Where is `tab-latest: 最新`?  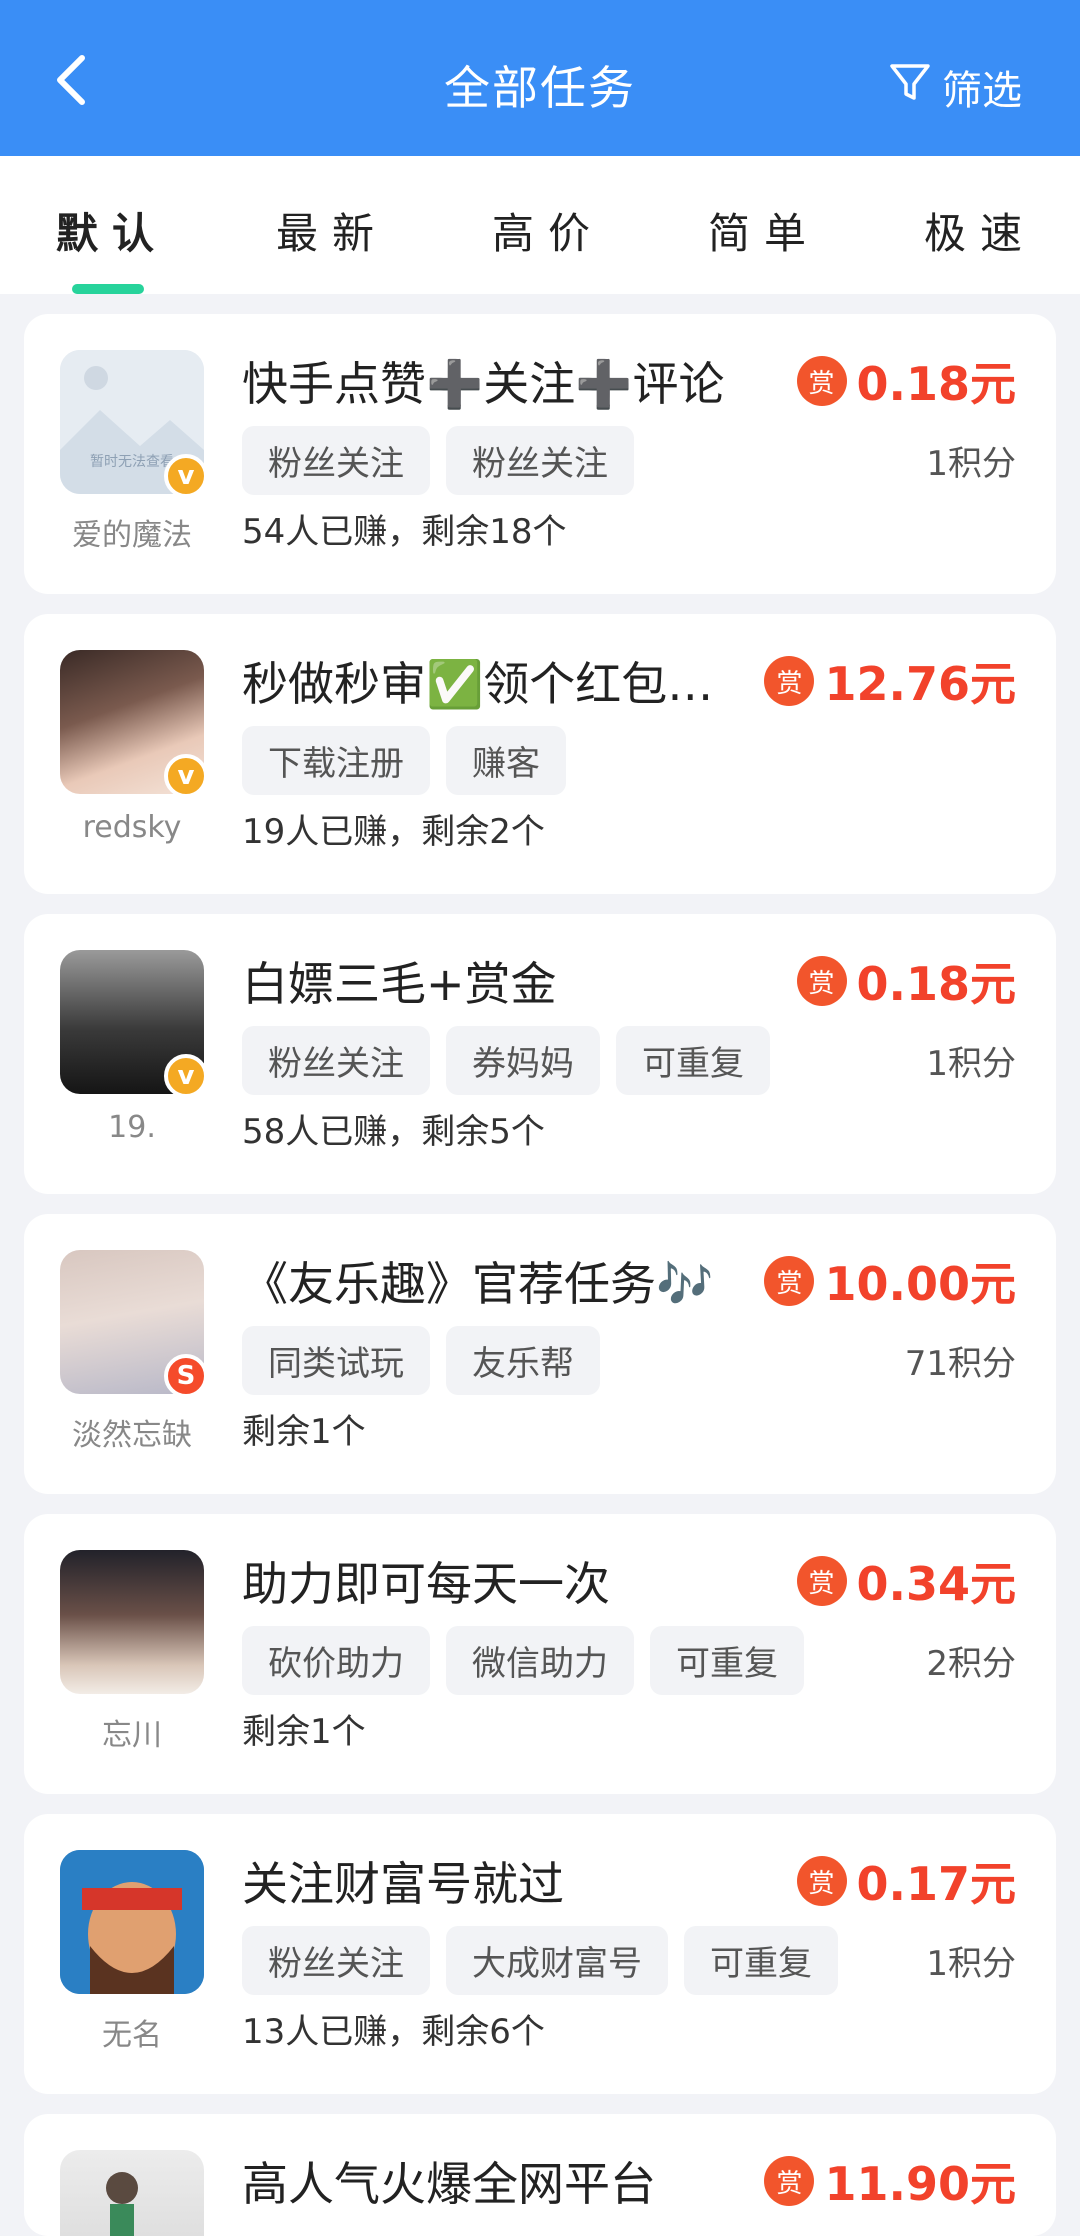 tab-latest: 最新 is located at coordinates (332, 230).